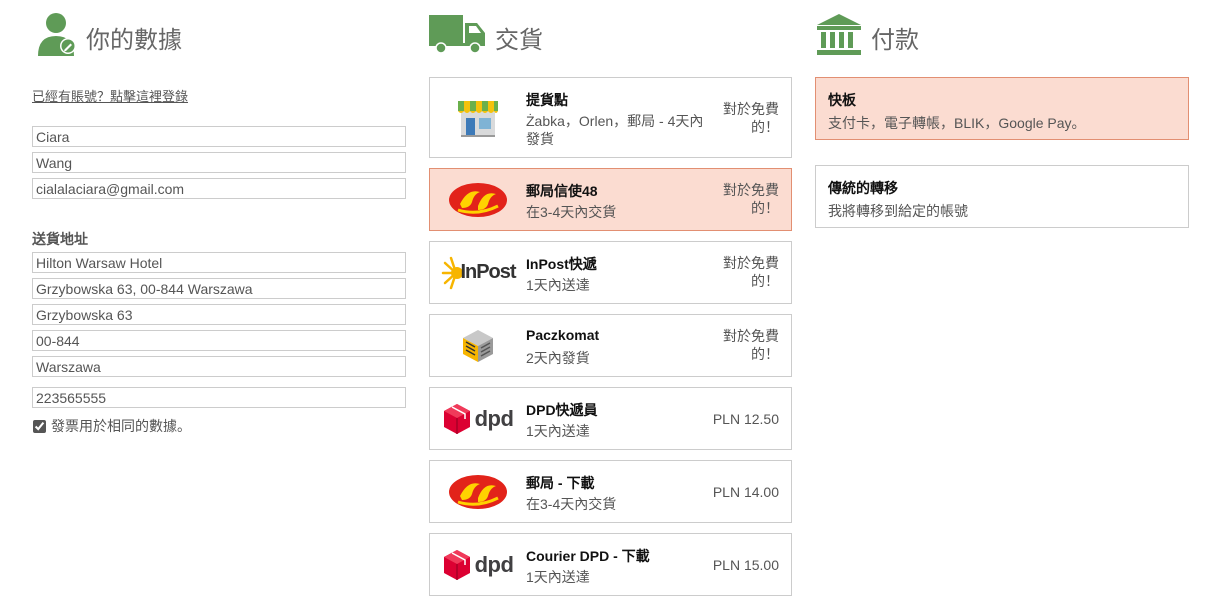 This screenshot has height=605, width=1228. I want to click on company-field, so click(219, 262).